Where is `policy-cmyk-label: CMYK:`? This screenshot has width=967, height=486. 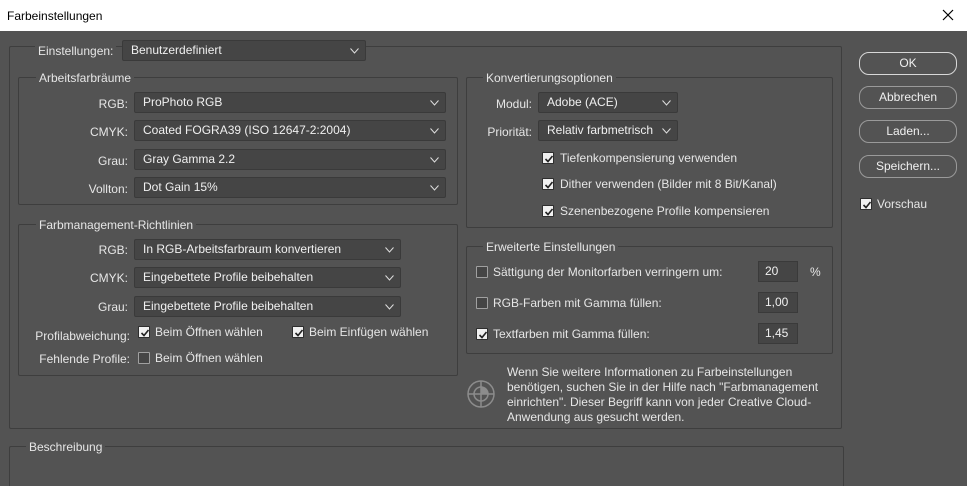
policy-cmyk-label: CMYK: is located at coordinates (108, 278).